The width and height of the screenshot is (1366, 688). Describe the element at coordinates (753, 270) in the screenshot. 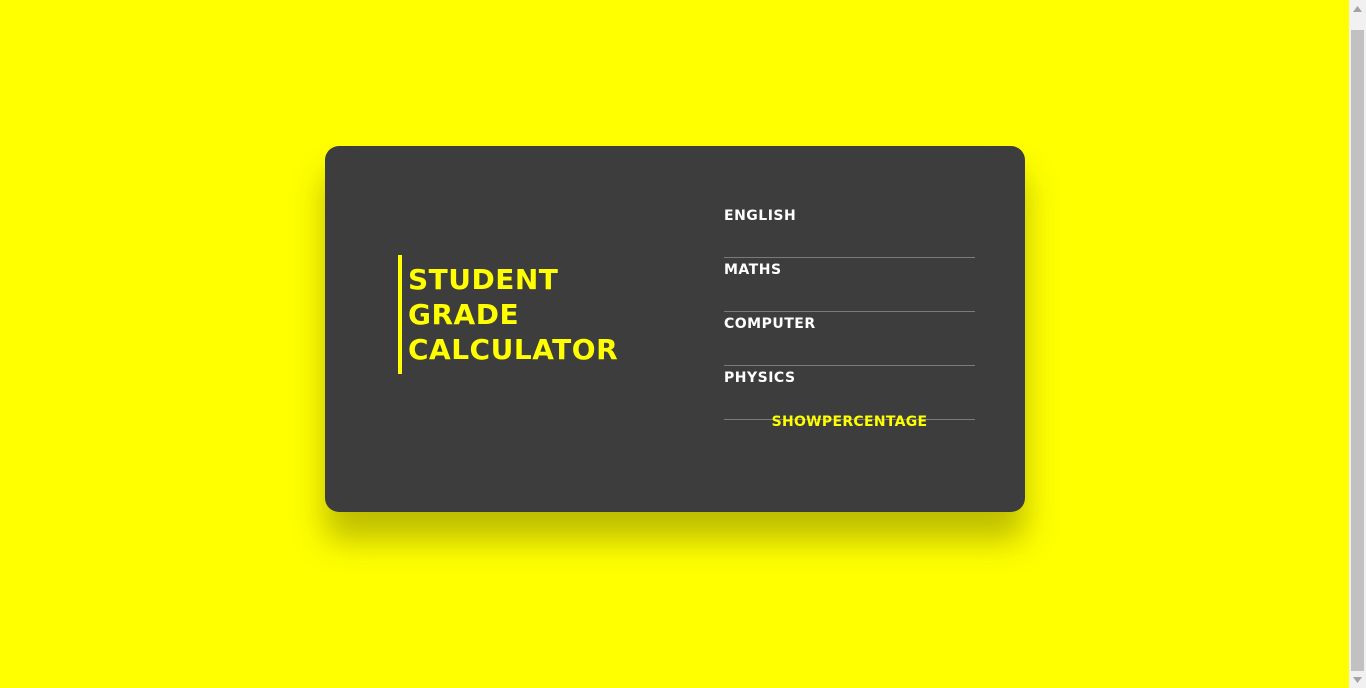

I see `maths-label: MATHS` at that location.